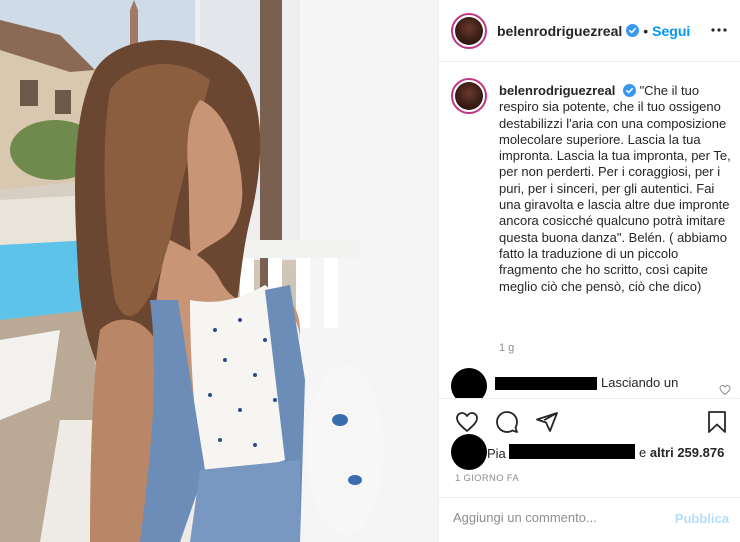 The height and width of the screenshot is (542, 740). What do you see at coordinates (496, 453) in the screenshot?
I see `likes-prefix: Pia` at bounding box center [496, 453].